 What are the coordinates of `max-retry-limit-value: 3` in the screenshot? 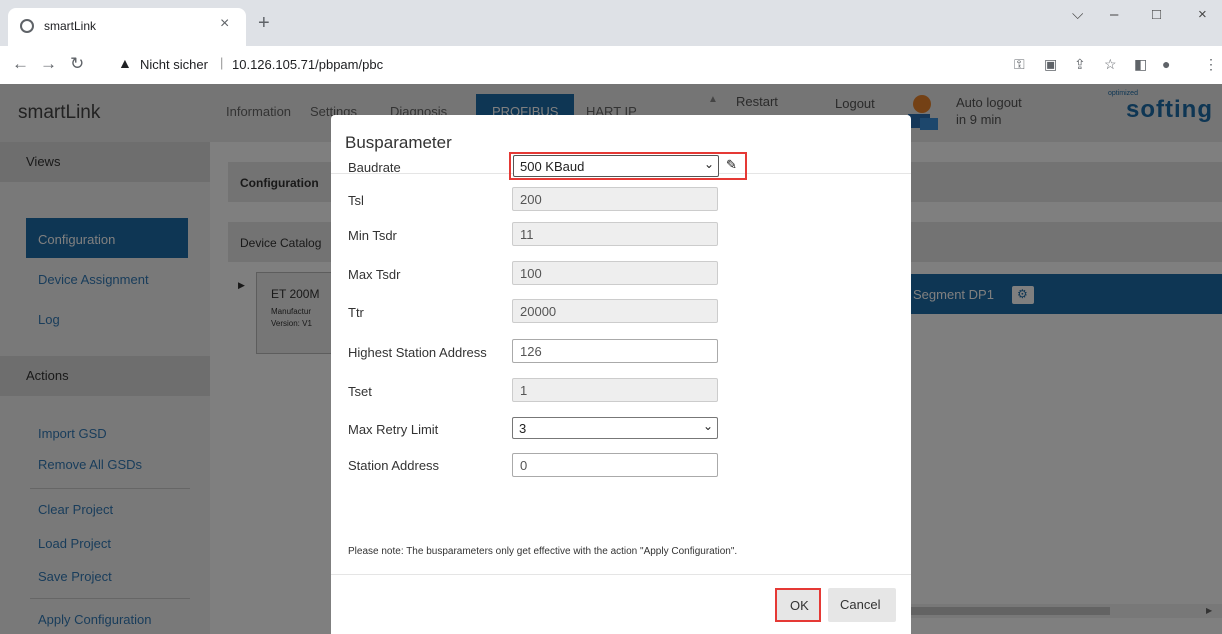 It's located at (523, 428).